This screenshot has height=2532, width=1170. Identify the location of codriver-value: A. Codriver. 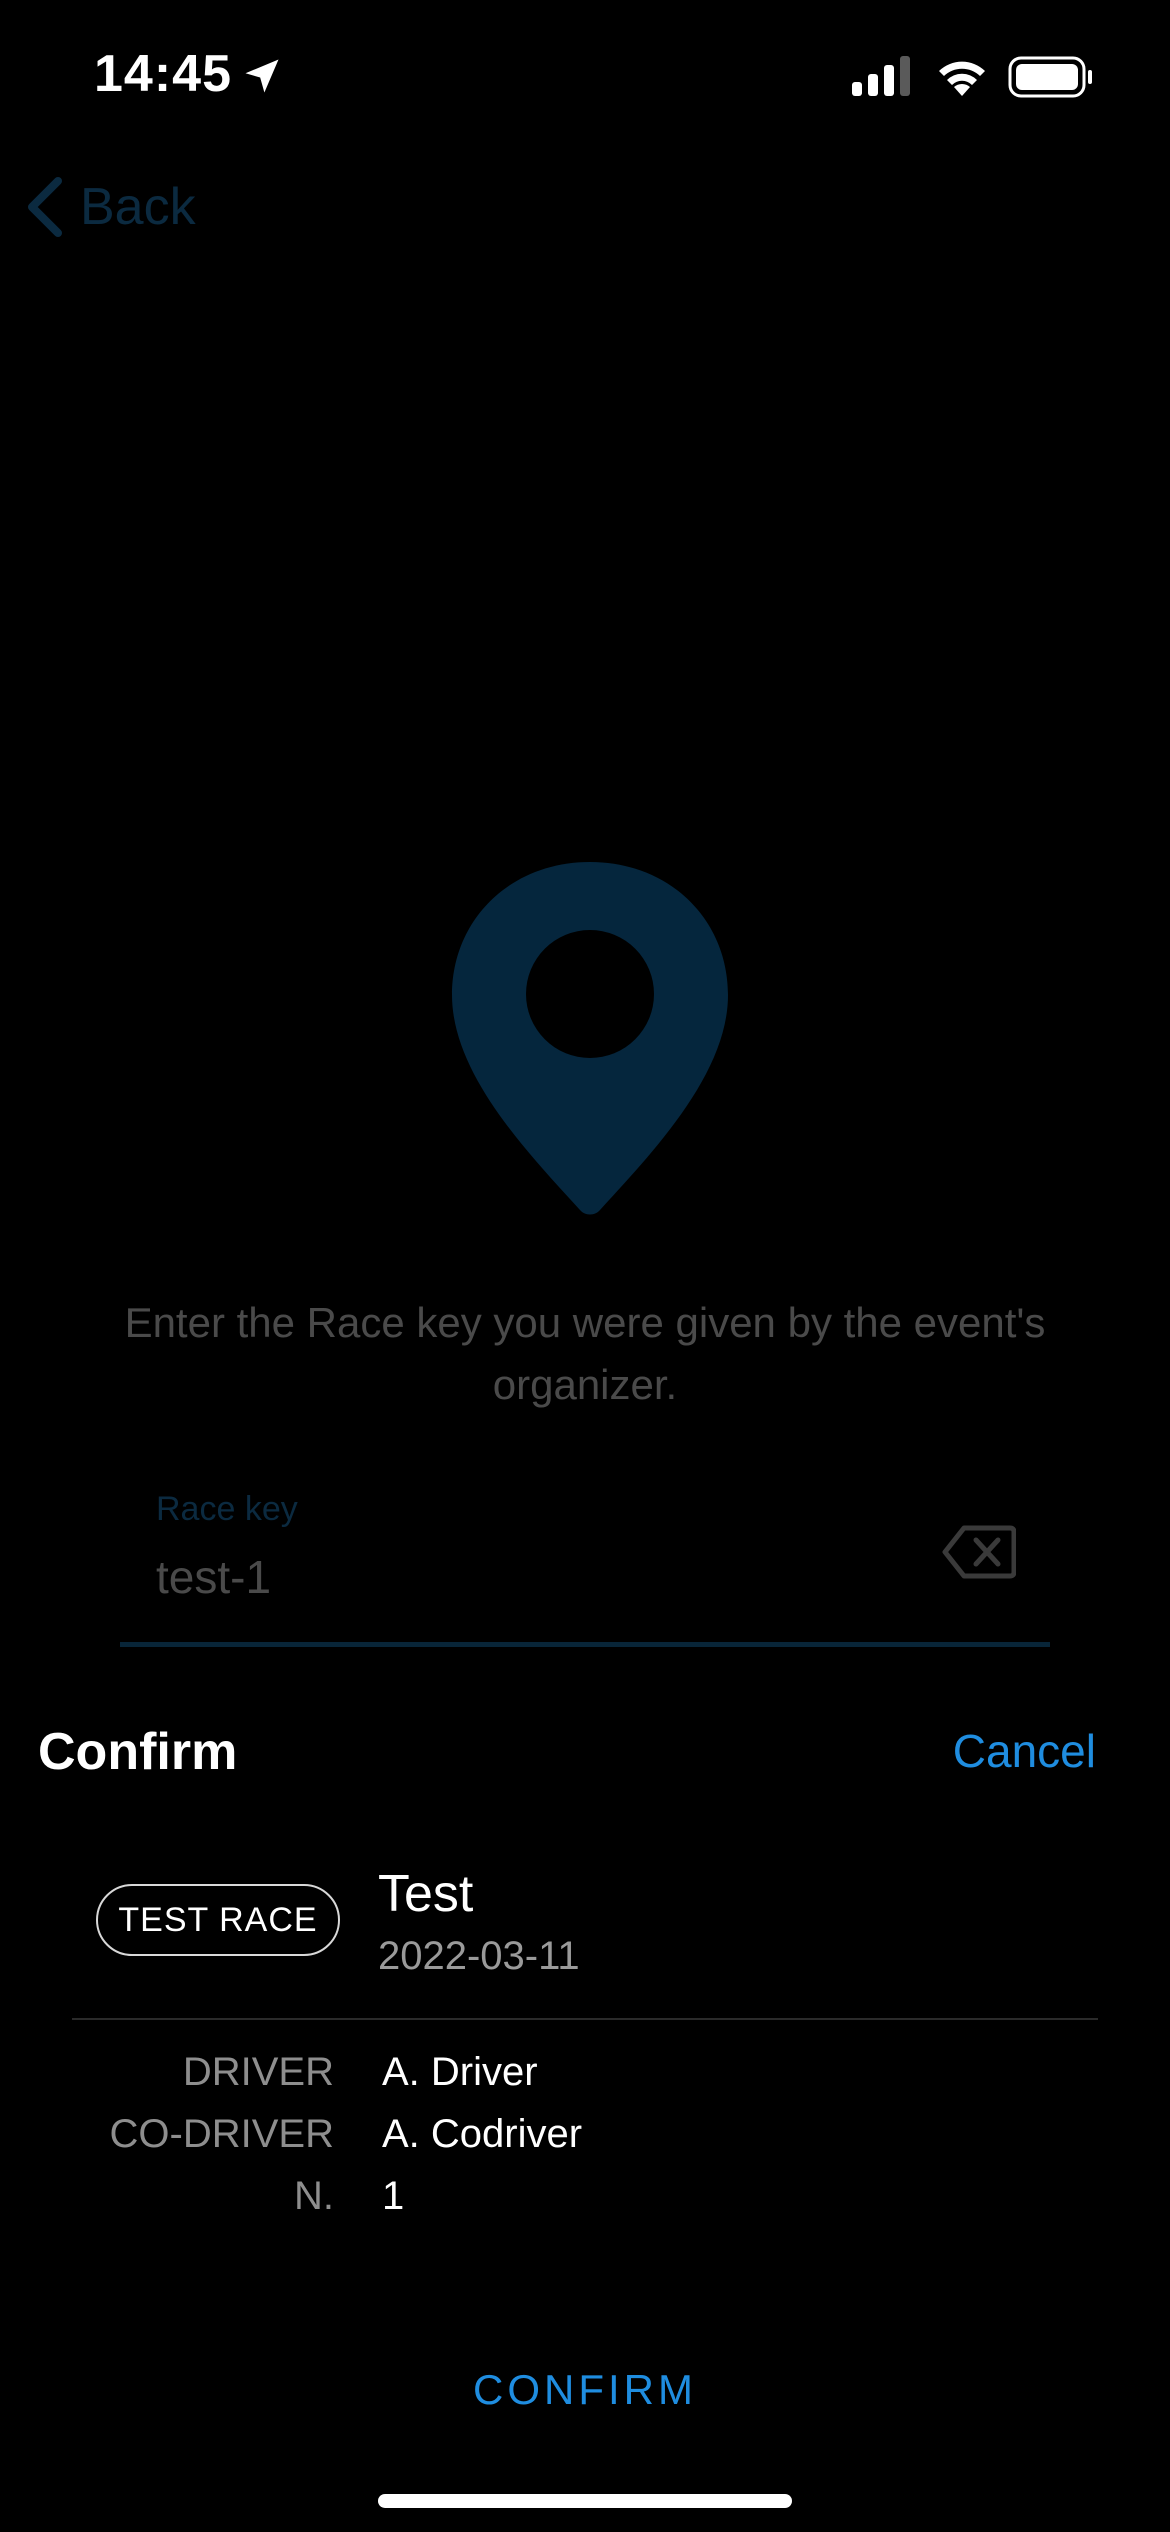
(482, 2134).